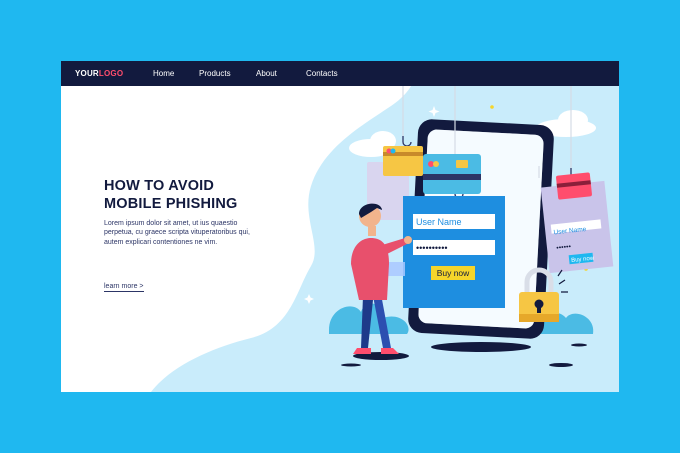  Describe the element at coordinates (87, 73) in the screenshot. I see `logo-text: YOUR` at that location.